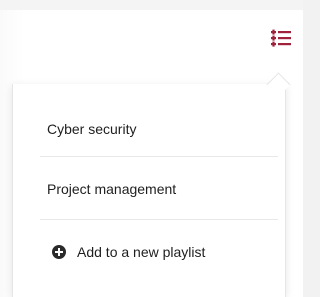 The height and width of the screenshot is (297, 320). Describe the element at coordinates (157, 189) in the screenshot. I see `playlist-item-project-management: Project management` at that location.